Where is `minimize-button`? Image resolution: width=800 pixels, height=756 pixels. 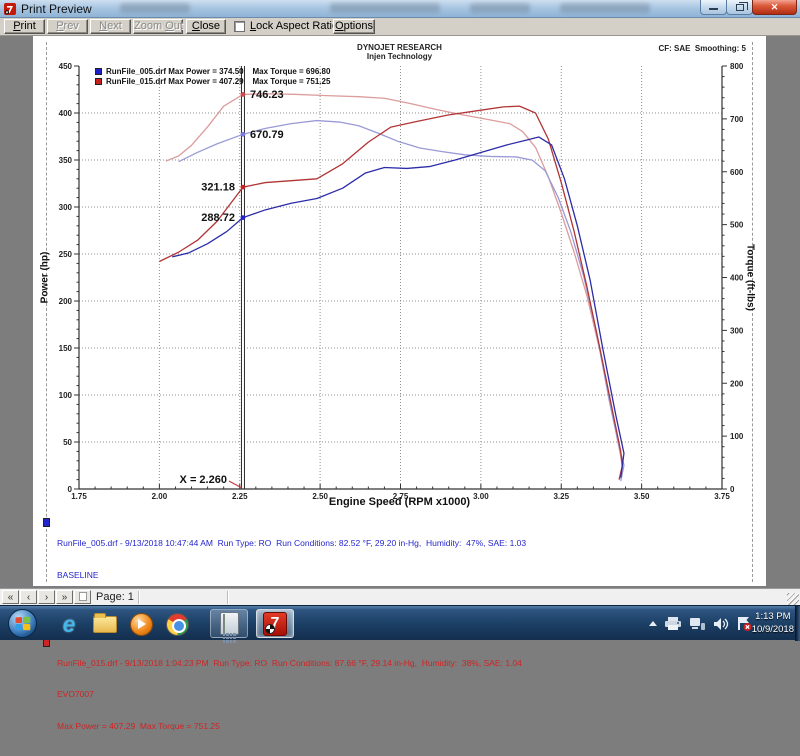 minimize-button is located at coordinates (713, 7).